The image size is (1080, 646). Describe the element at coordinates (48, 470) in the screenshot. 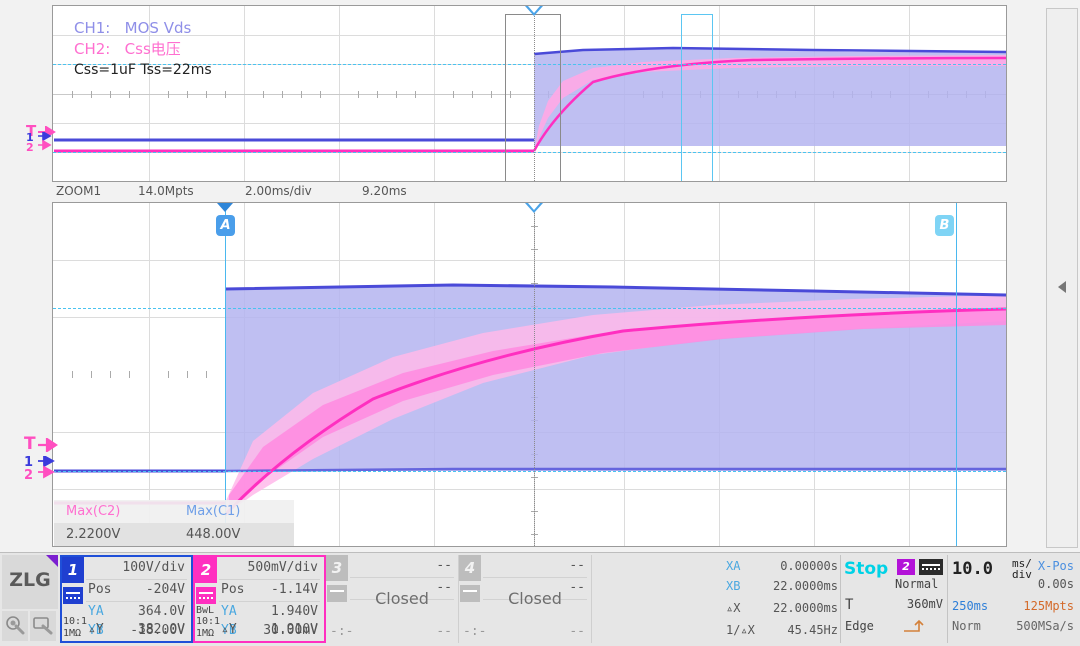

I see `zoom-channel-ground-arrows` at that location.